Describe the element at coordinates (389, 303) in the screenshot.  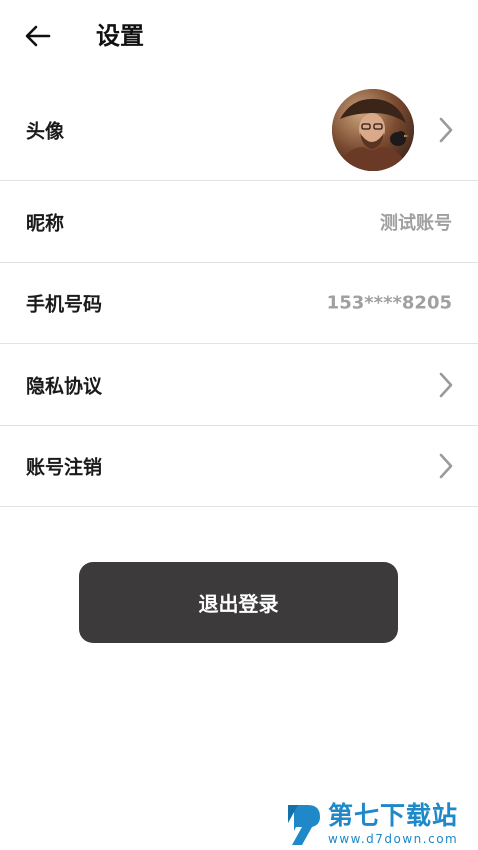
I see `phone-value: 153****8205` at that location.